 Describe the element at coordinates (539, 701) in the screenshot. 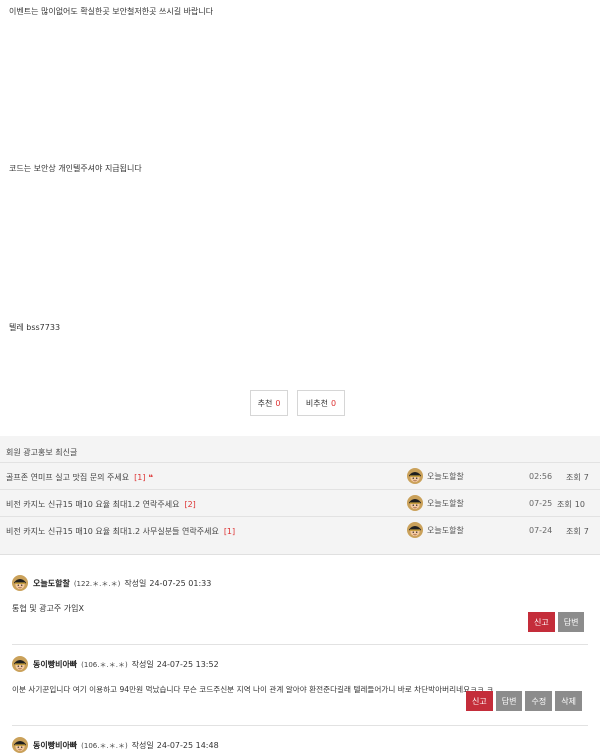

I see `edit-button: 수정` at that location.